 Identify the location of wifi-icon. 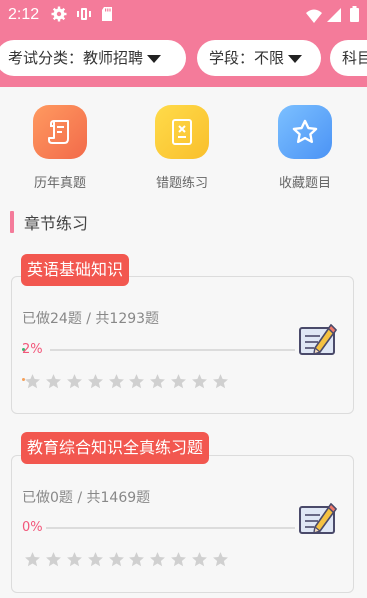
(314, 16).